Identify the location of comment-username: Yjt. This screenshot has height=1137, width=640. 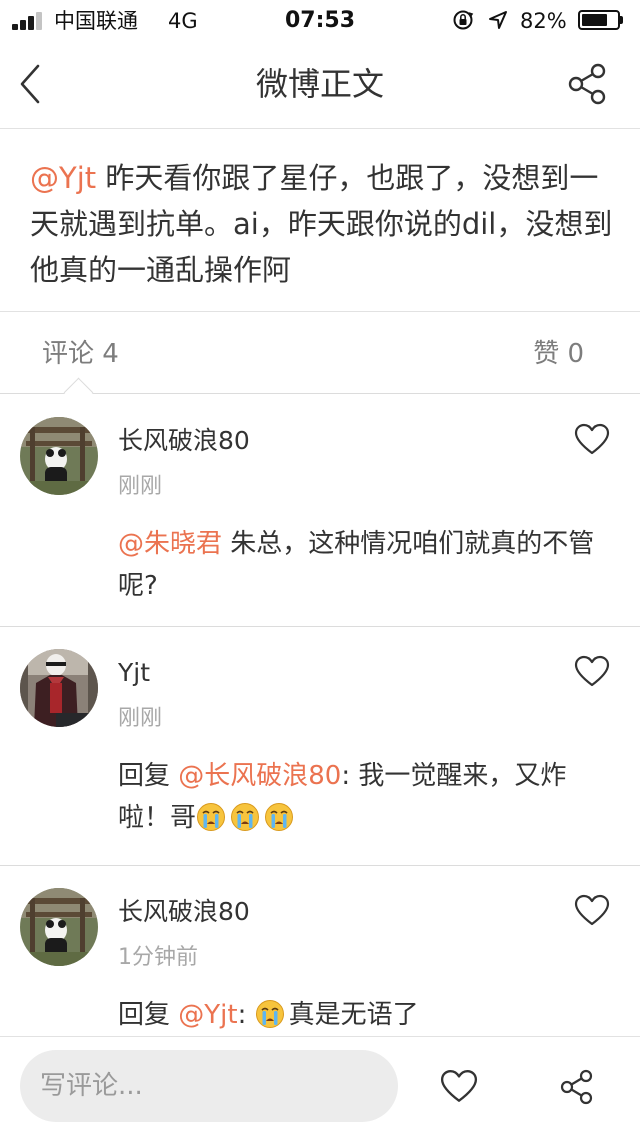
(134, 673).